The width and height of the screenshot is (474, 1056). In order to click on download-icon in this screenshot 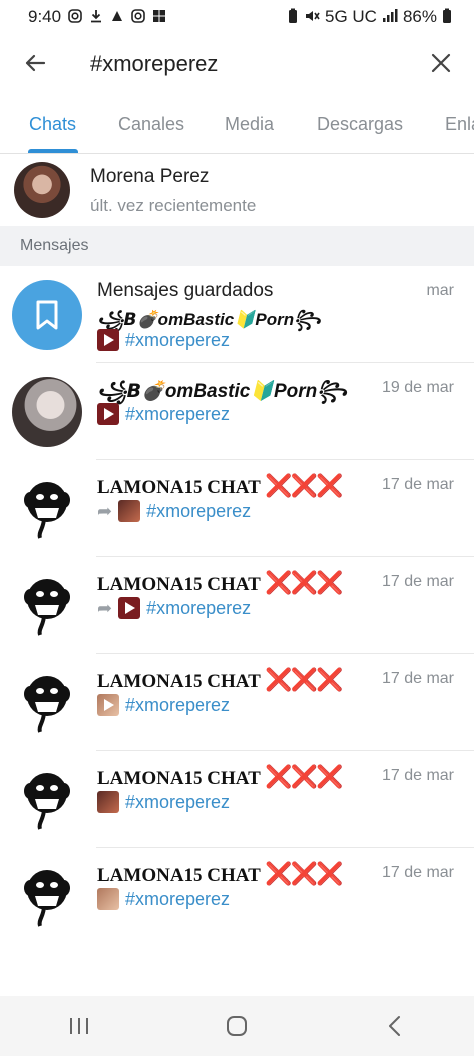, I will do `click(96, 17)`.